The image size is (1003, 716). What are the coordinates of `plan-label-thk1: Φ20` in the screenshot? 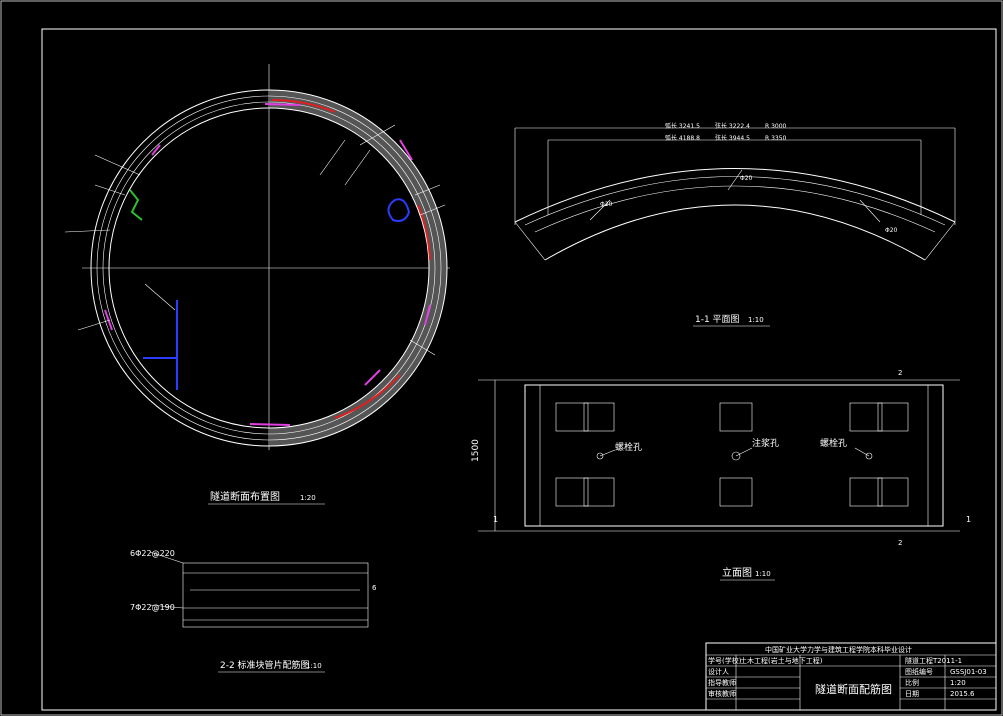 It's located at (606, 204).